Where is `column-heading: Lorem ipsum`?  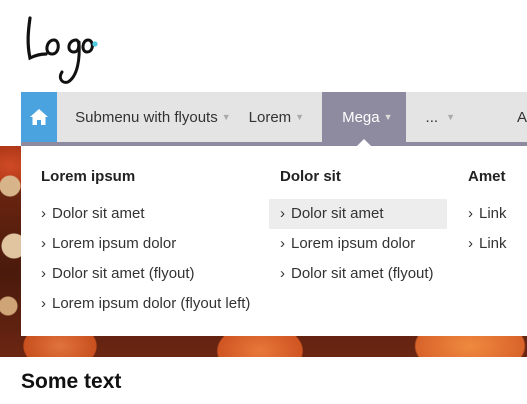 column-heading: Lorem ipsum is located at coordinates (88, 176).